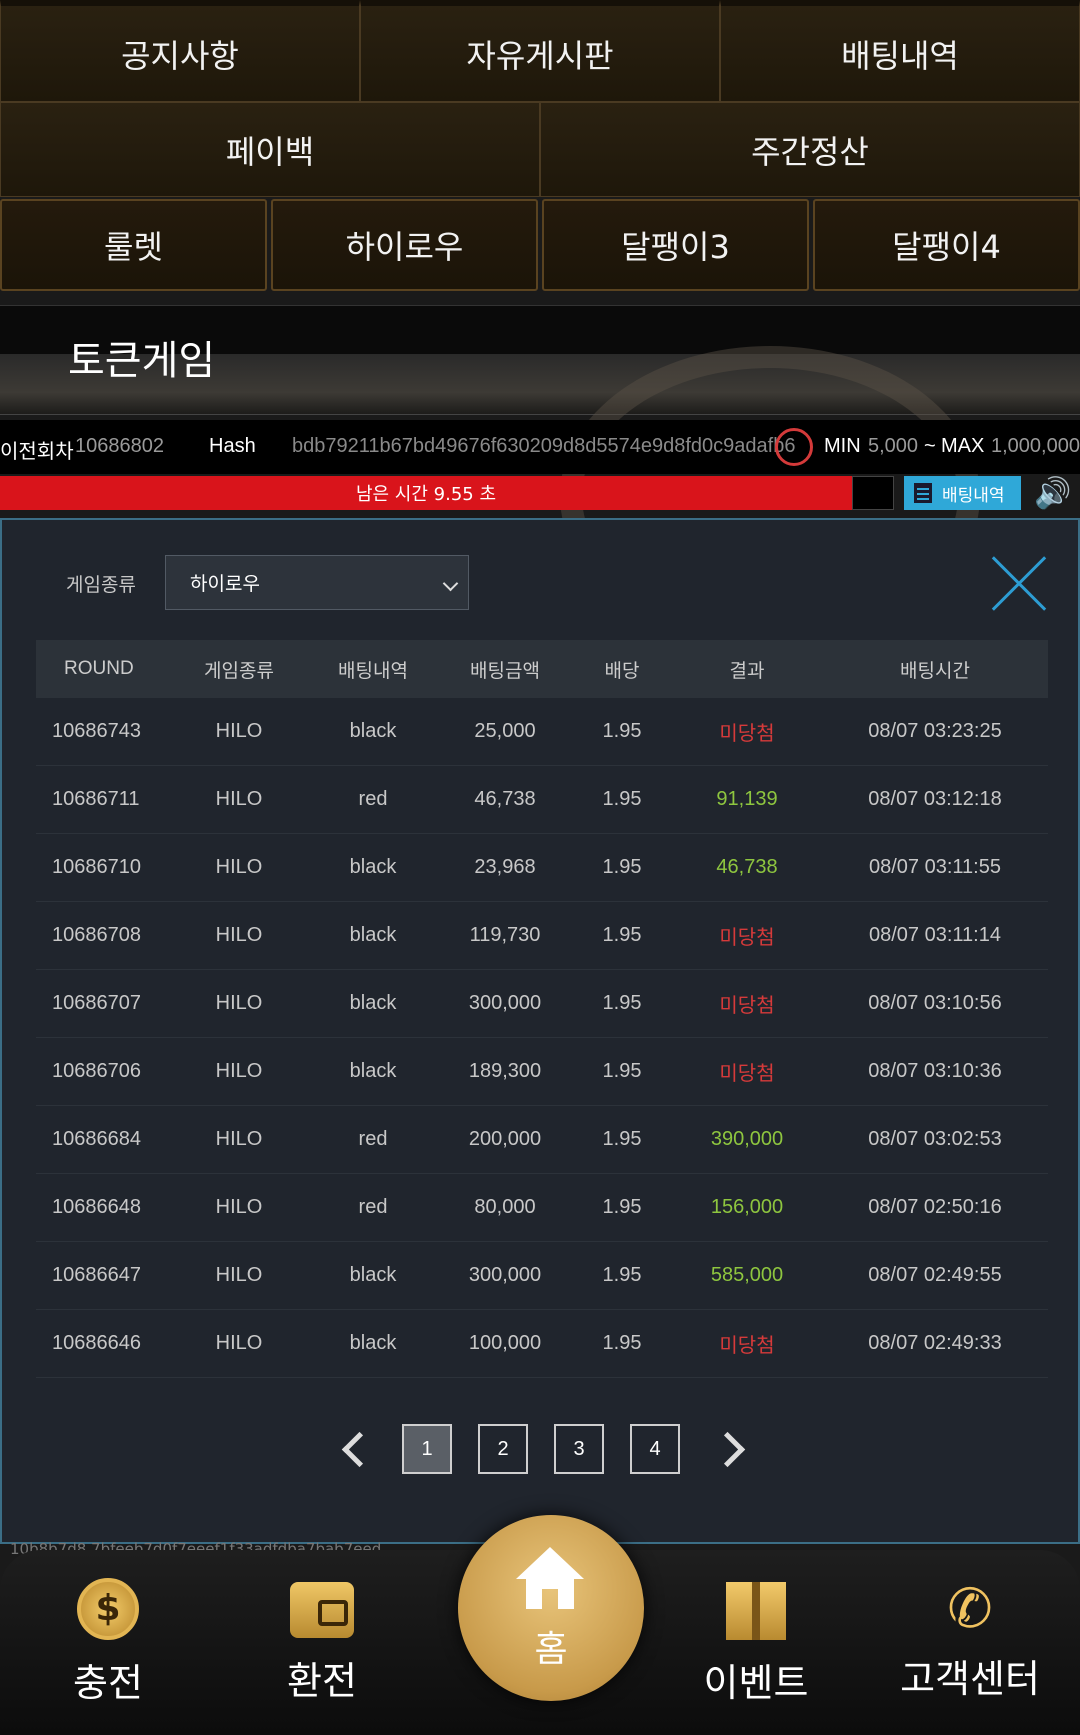 The height and width of the screenshot is (1735, 1080). What do you see at coordinates (505, 1139) in the screenshot?
I see `cell-amount: 200,000` at bounding box center [505, 1139].